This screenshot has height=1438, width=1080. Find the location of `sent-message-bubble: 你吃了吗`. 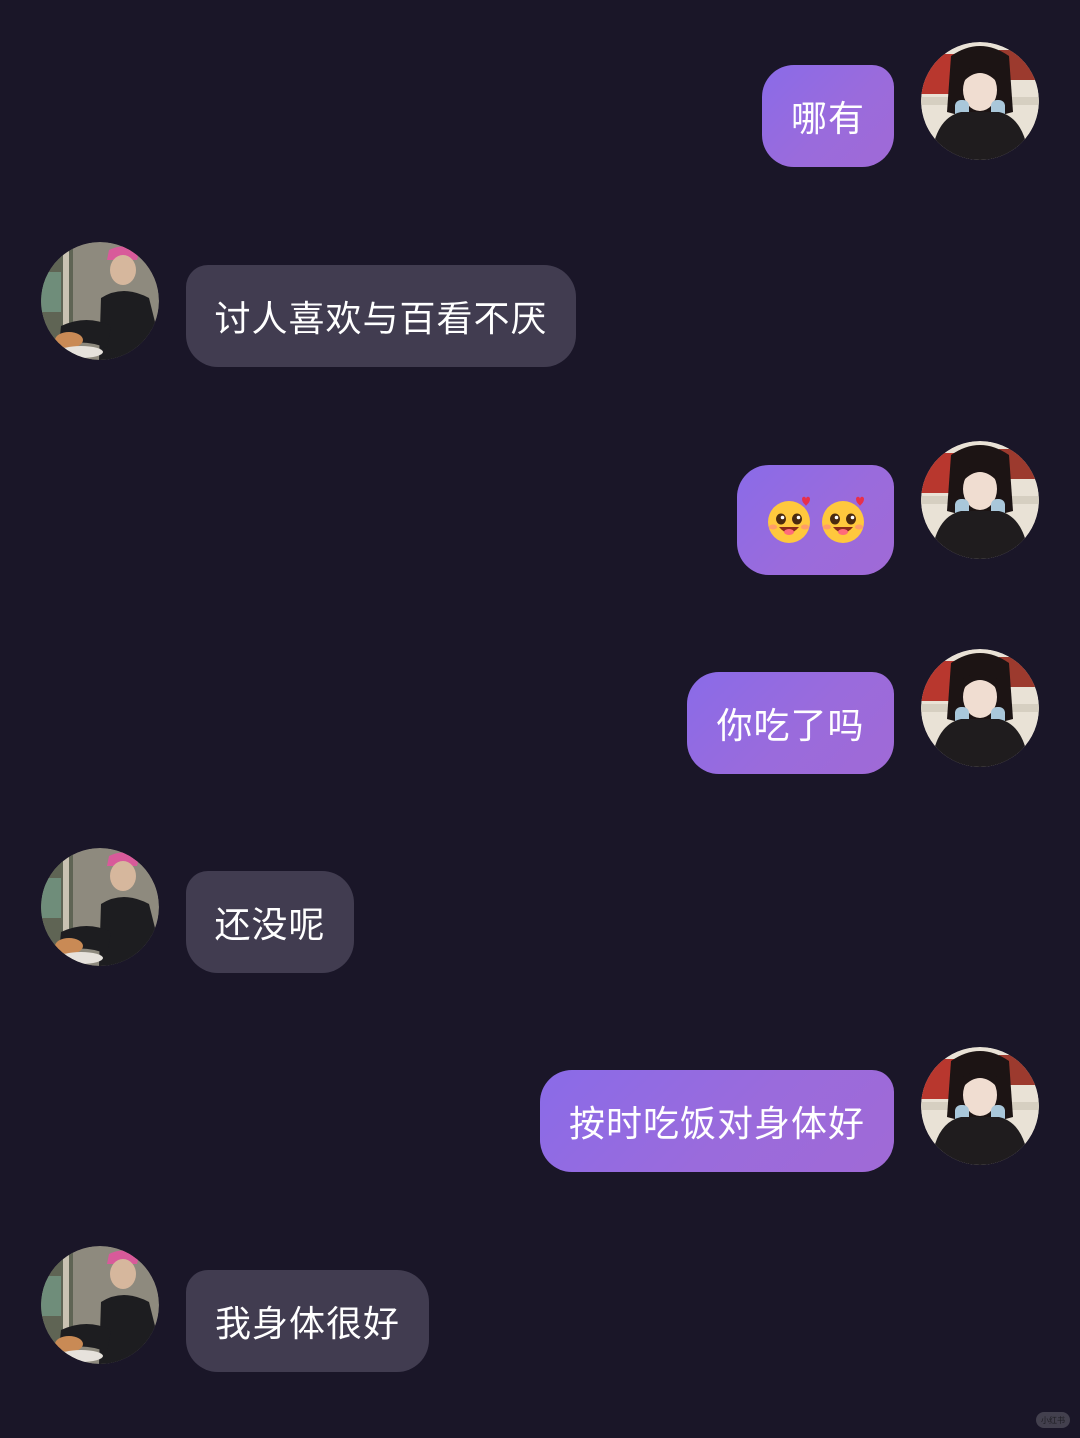

sent-message-bubble: 你吃了吗 is located at coordinates (790, 723).